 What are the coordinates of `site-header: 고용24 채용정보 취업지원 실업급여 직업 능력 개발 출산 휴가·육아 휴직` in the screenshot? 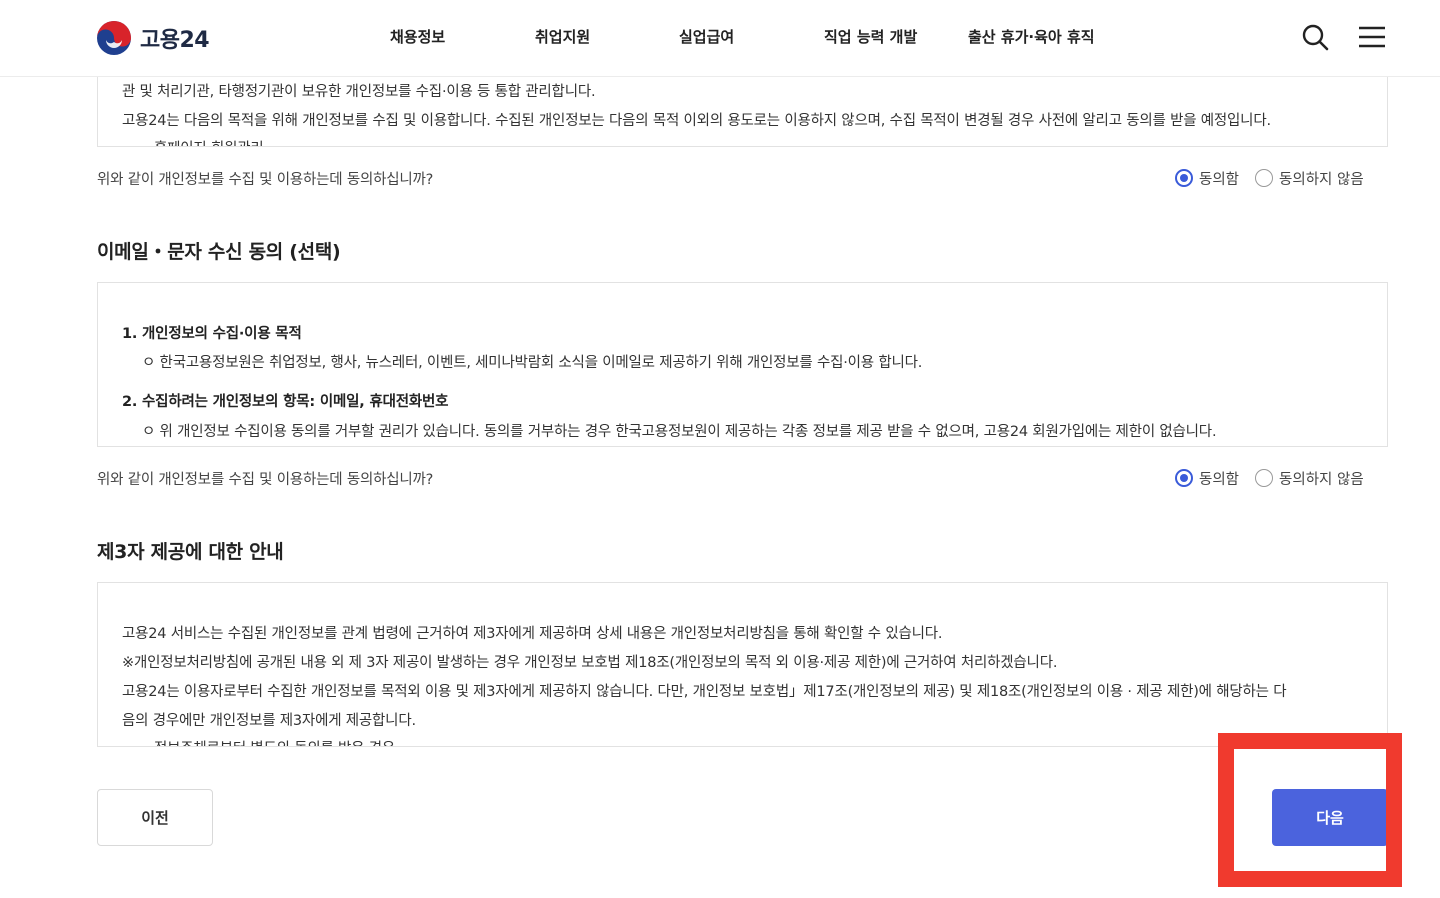 It's located at (720, 38).